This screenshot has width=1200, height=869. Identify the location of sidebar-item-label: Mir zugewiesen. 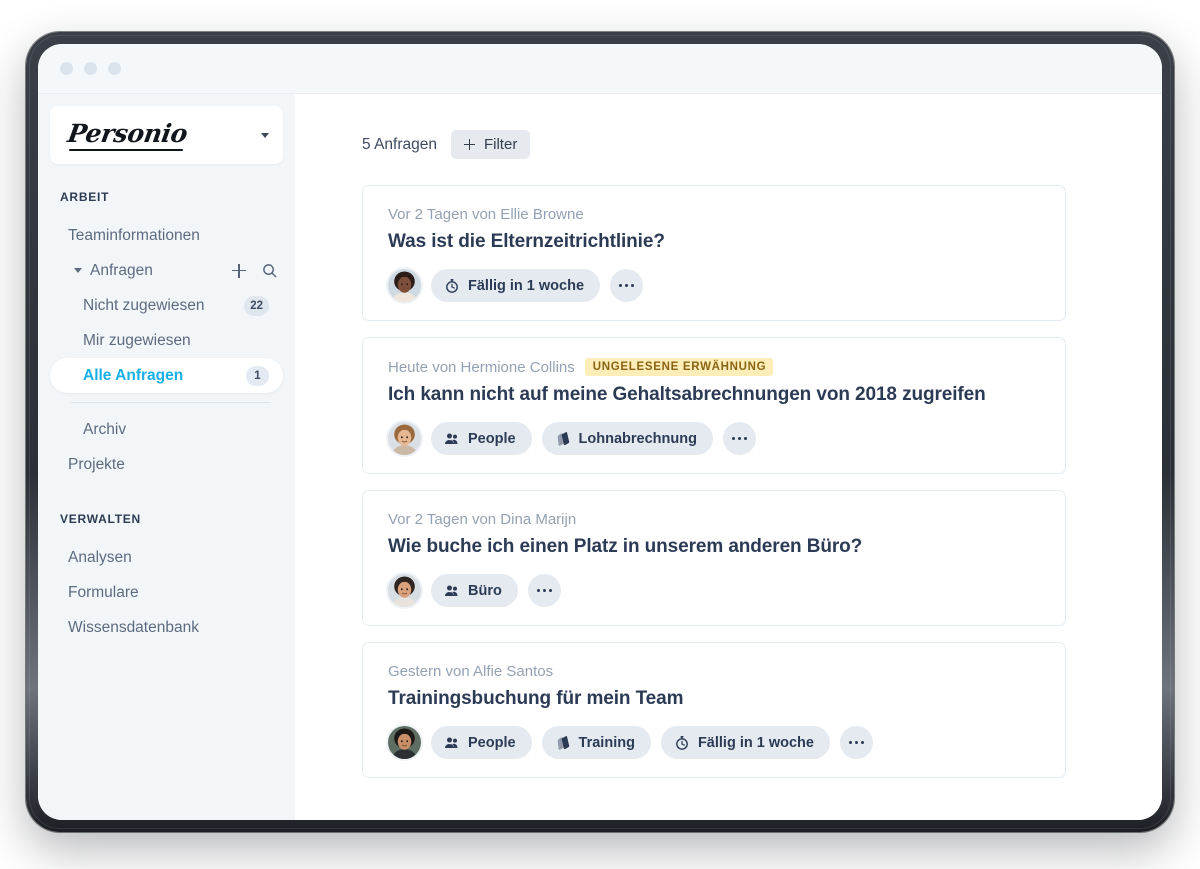
(137, 340).